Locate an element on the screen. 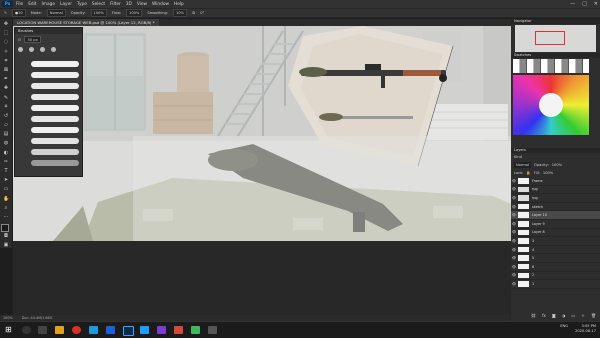  path-select-tool-icon: ➤ is located at coordinates (6, 180).